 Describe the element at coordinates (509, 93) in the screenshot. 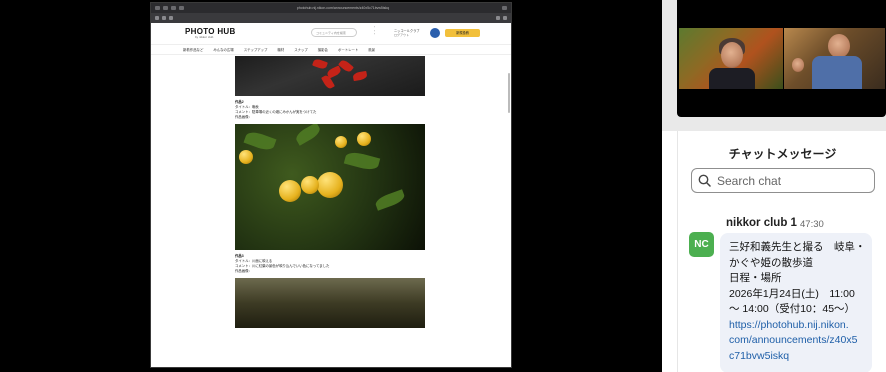

I see `page-scrollbar` at that location.